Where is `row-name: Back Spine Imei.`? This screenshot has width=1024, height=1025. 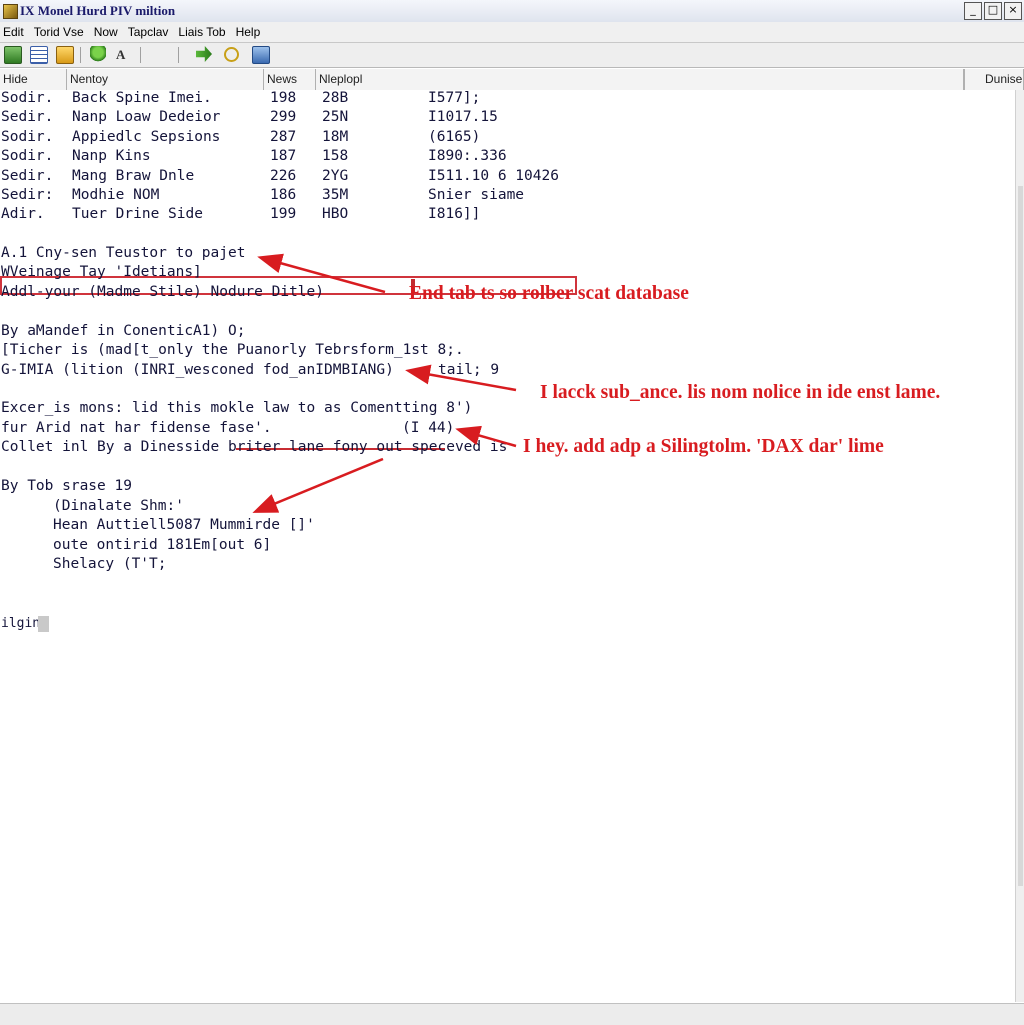
row-name: Back Spine Imei. is located at coordinates (142, 98).